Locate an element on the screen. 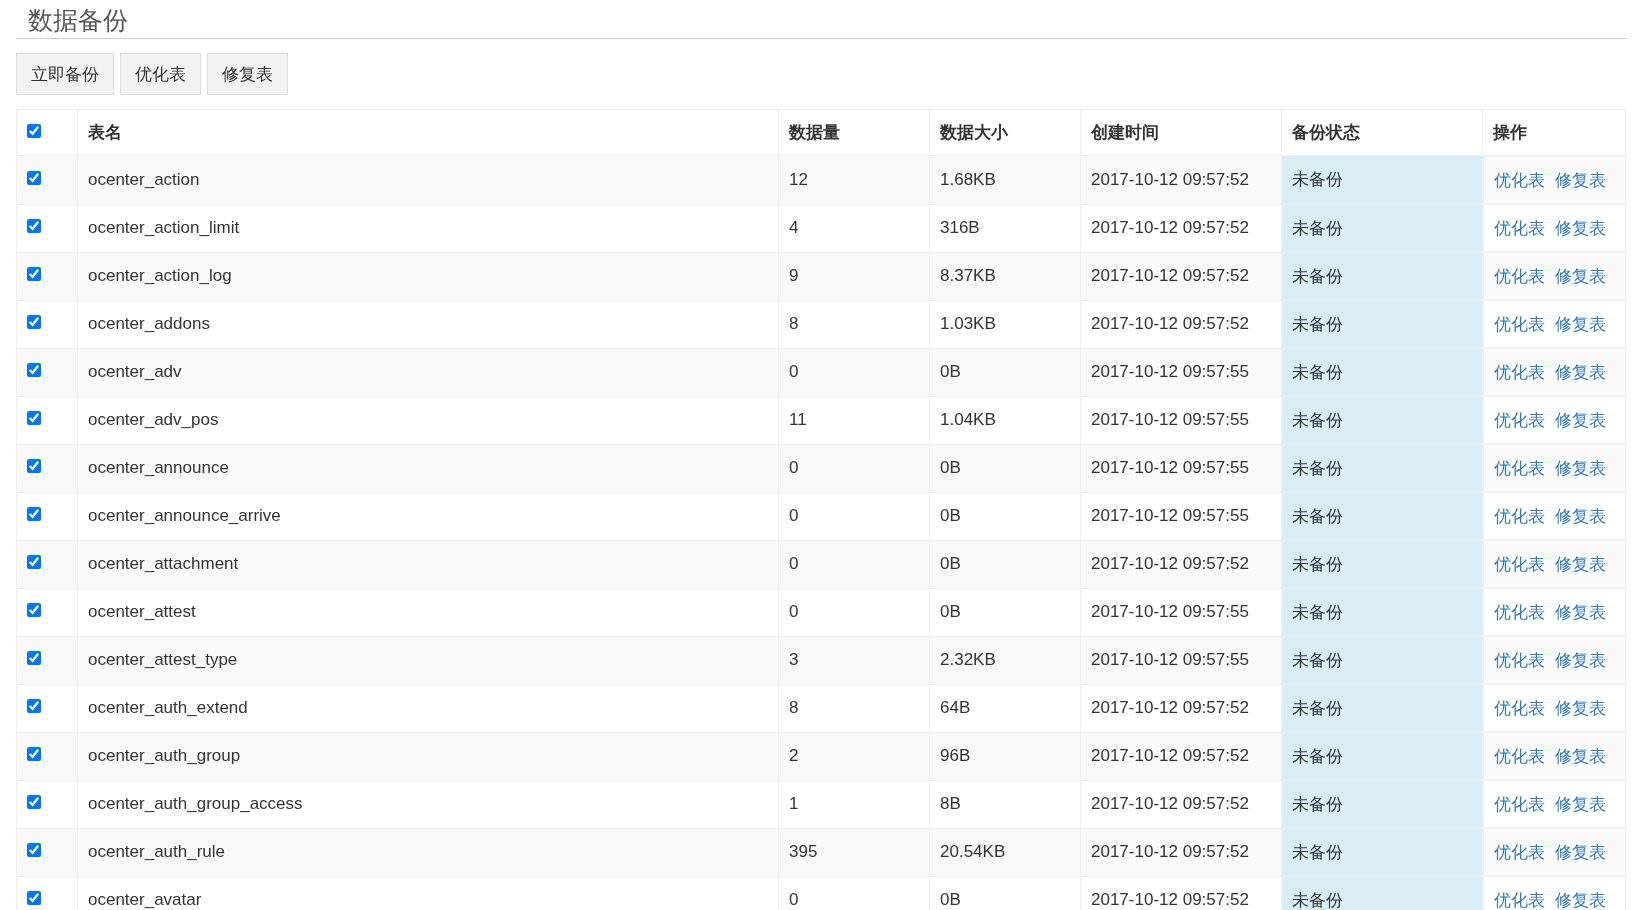 The width and height of the screenshot is (1634, 910). table-cell: 1 is located at coordinates (854, 804).